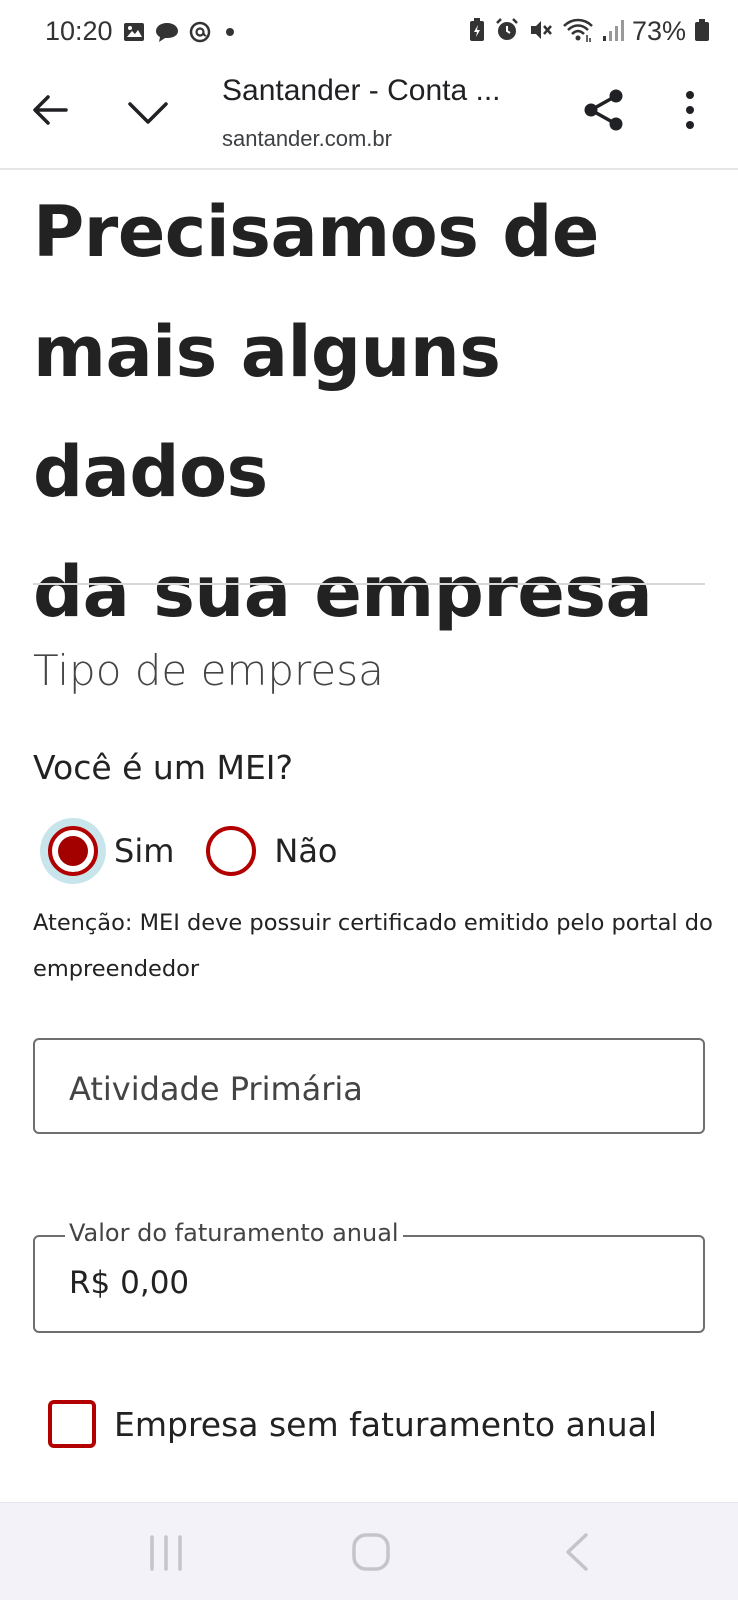 The width and height of the screenshot is (738, 1600). Describe the element at coordinates (690, 110) in the screenshot. I see `more-options-icon` at that location.